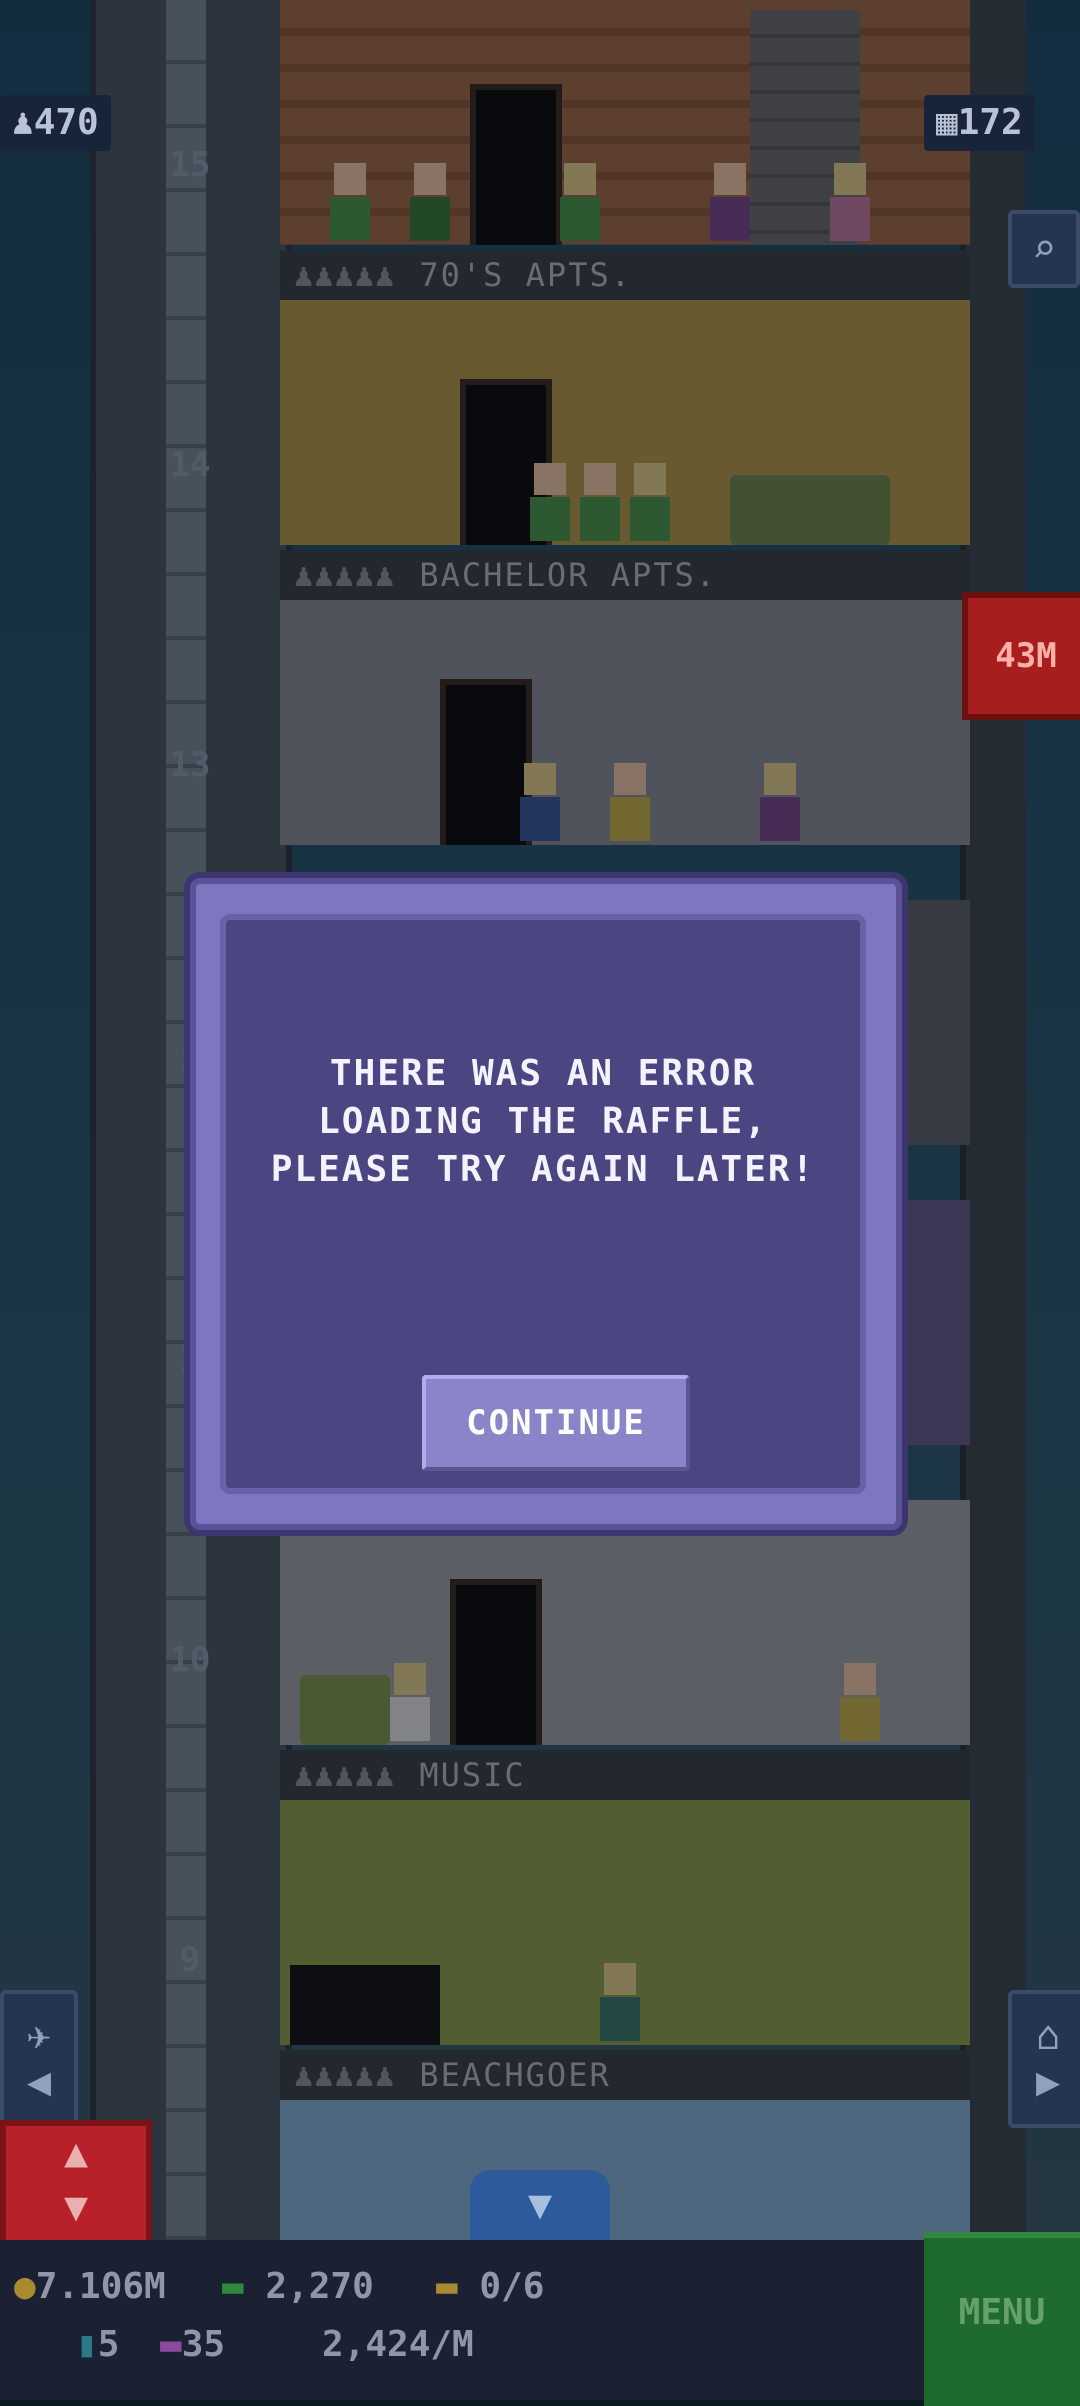 The image size is (1080, 2406). I want to click on chevron-down-icon: ▼, so click(540, 2205).